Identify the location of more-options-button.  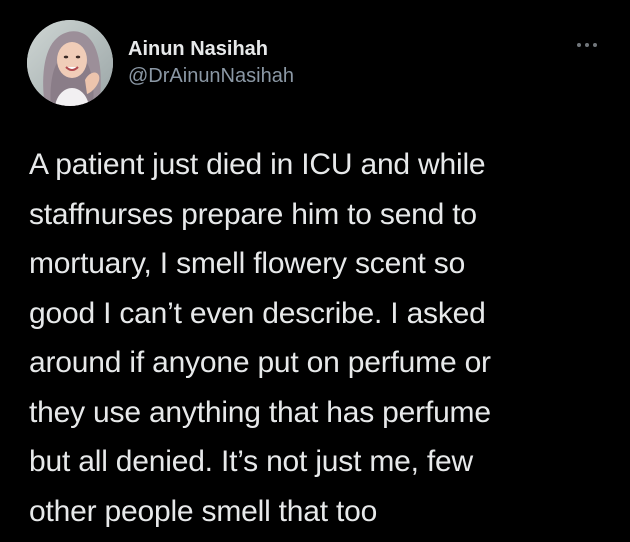
(587, 45).